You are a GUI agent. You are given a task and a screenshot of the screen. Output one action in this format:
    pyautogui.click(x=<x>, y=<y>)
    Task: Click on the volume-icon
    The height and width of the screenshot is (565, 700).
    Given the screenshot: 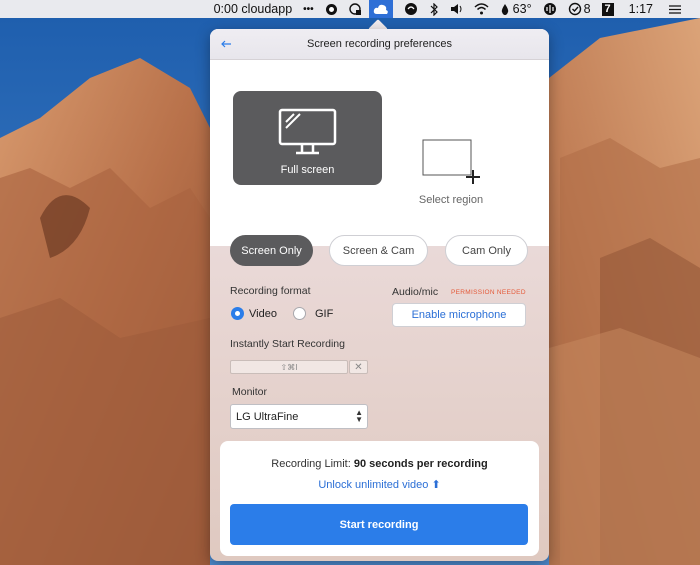 What is the action you would take?
    pyautogui.click(x=456, y=9)
    